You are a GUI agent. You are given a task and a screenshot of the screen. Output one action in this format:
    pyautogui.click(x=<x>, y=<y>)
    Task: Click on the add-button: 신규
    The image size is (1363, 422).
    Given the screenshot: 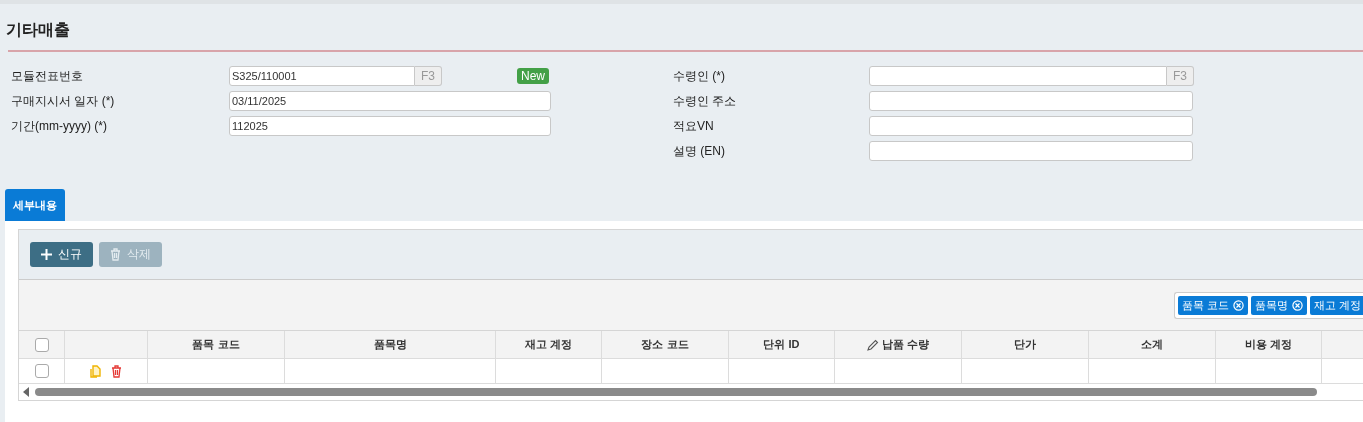 What is the action you would take?
    pyautogui.click(x=61, y=254)
    